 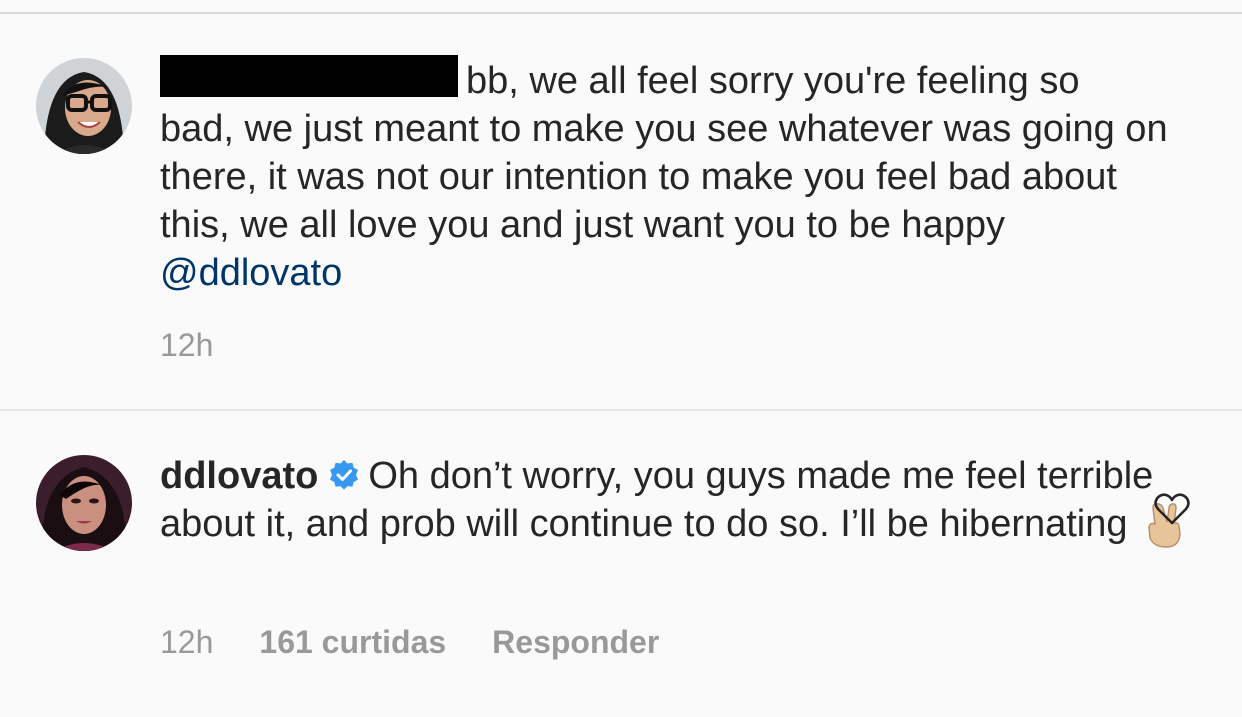 What do you see at coordinates (575, 642) in the screenshot?
I see `reply-button: Responder` at bounding box center [575, 642].